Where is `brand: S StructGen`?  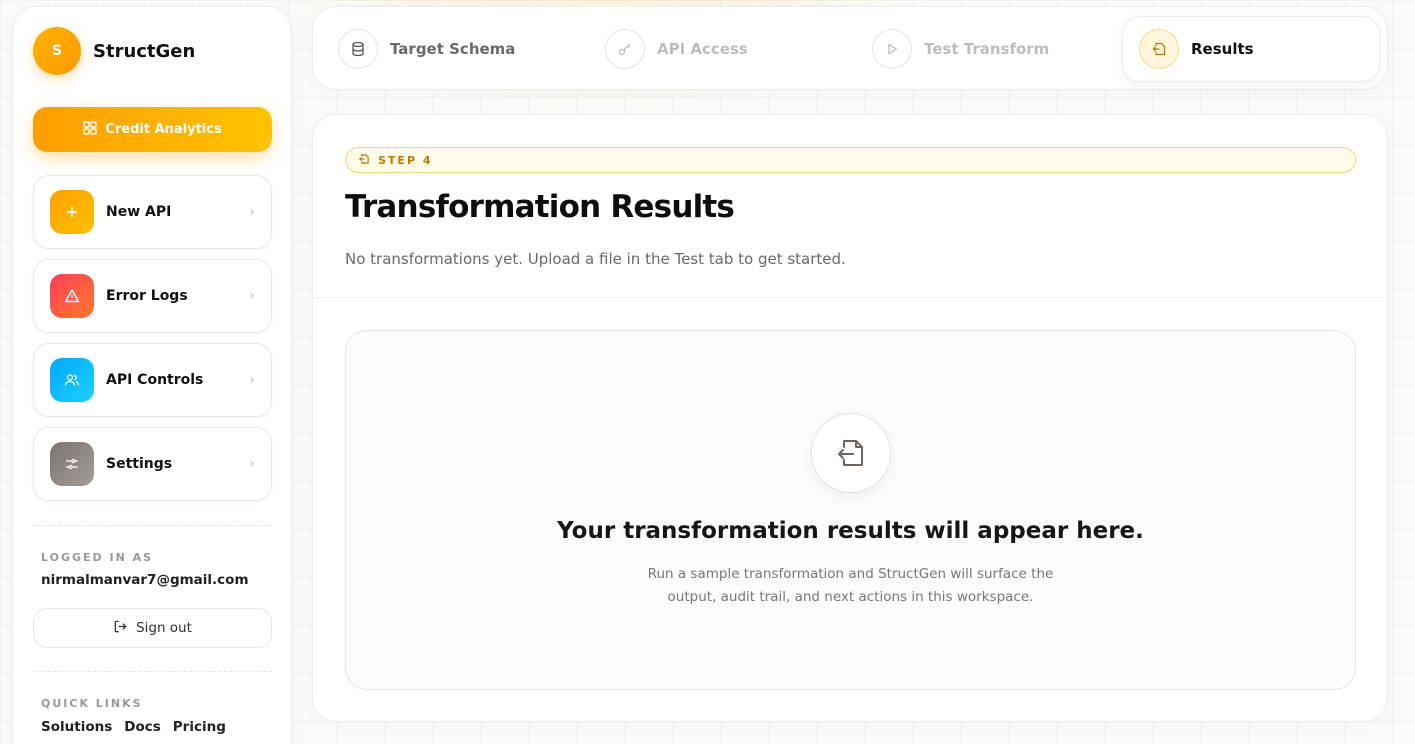 brand: S StructGen is located at coordinates (114, 51).